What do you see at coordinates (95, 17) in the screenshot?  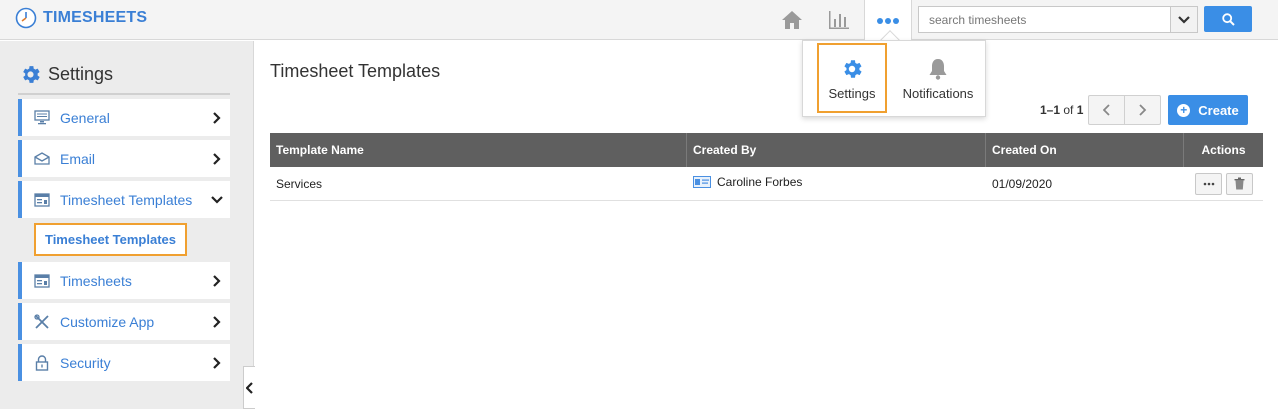 I see `app-title: TIMESHEETS` at bounding box center [95, 17].